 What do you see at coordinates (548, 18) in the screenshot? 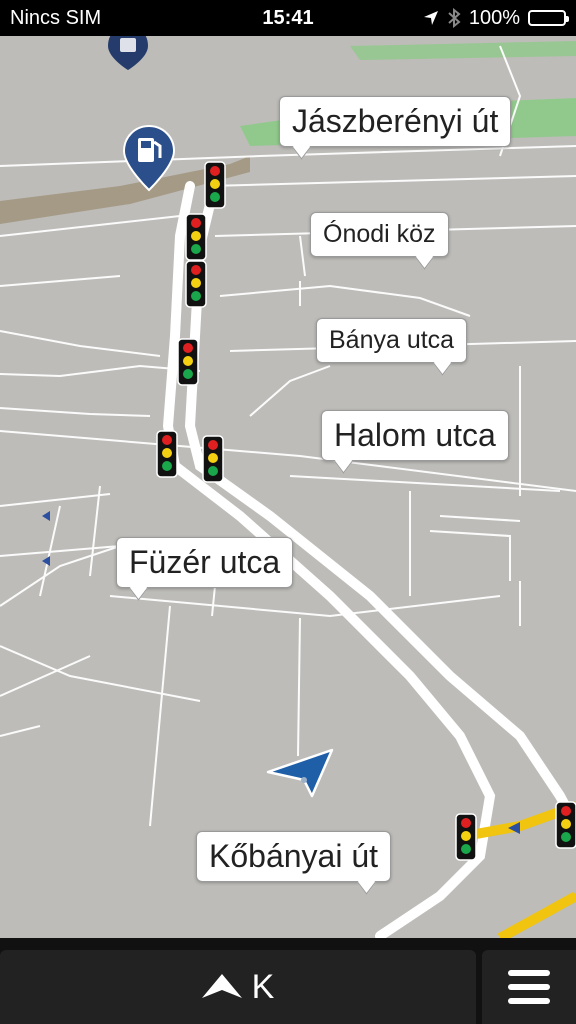
I see `battery-icon` at bounding box center [548, 18].